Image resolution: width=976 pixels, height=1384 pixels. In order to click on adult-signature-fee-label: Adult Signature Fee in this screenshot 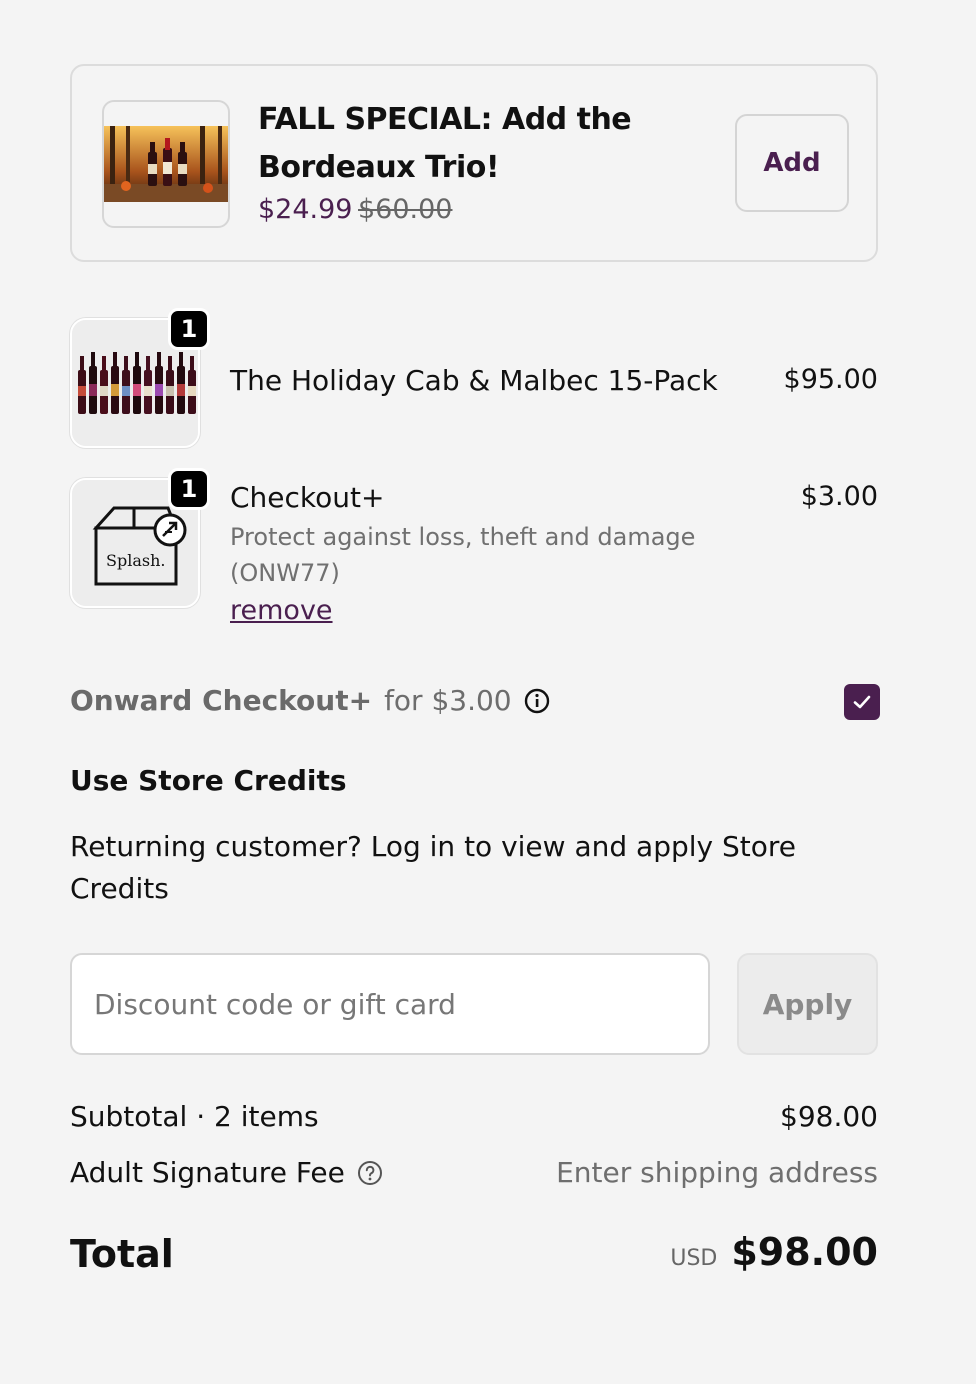, I will do `click(207, 1172)`.